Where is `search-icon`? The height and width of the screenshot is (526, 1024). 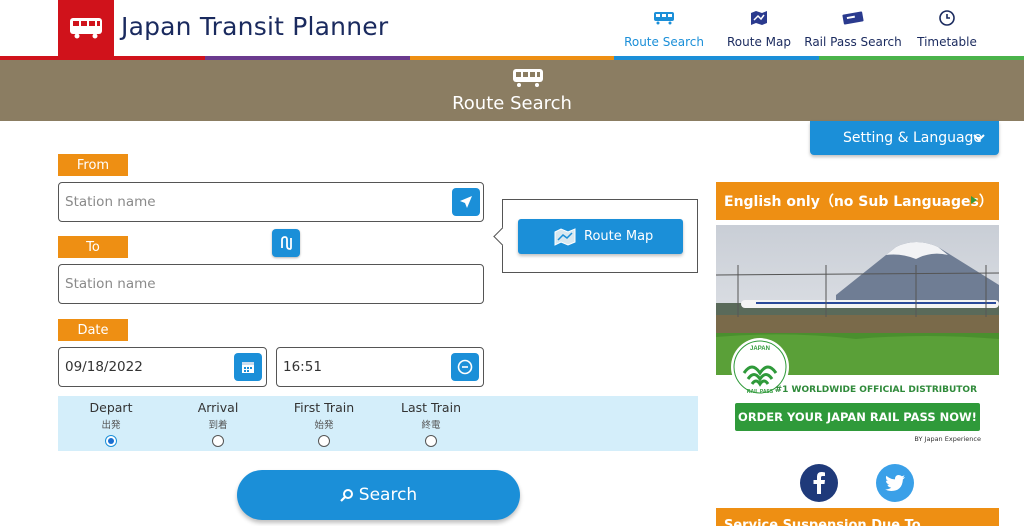 search-icon is located at coordinates (346, 495).